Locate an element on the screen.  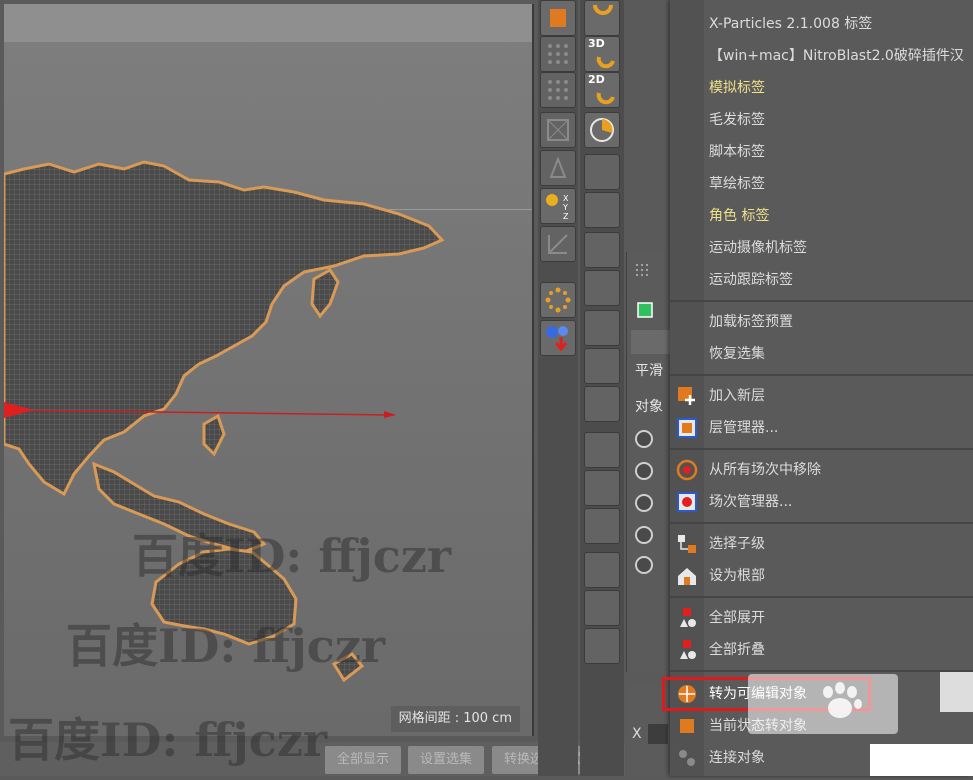
attribute-panel: 平滑 对象 is located at coordinates (648, 462).